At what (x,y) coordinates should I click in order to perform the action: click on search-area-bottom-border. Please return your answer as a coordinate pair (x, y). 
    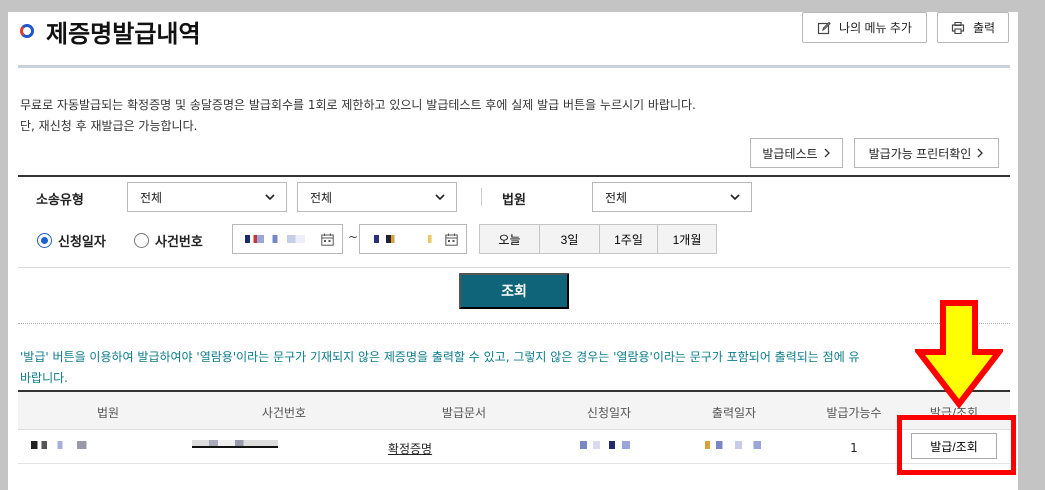
    Looking at the image, I should click on (514, 267).